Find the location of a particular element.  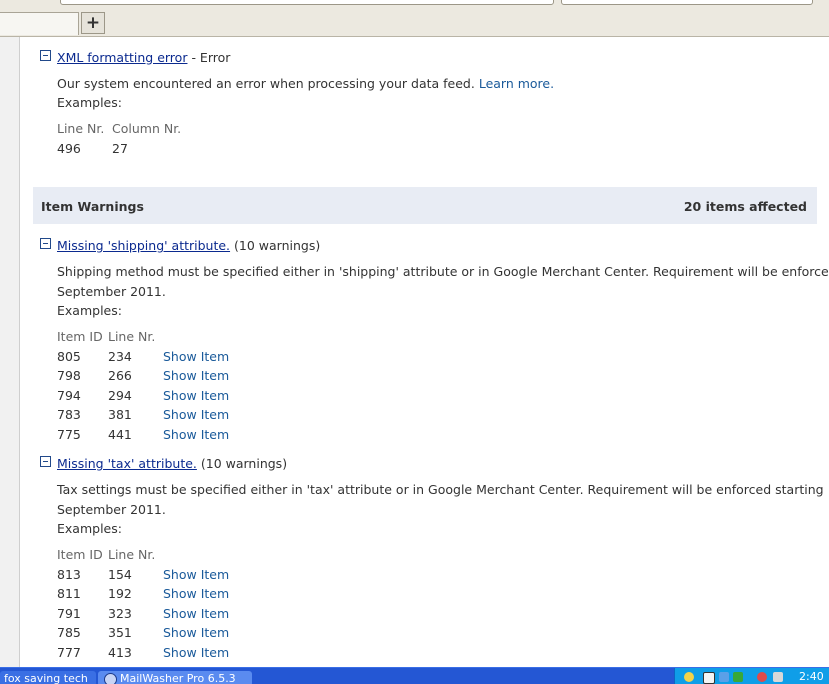

table-cell: 805 is located at coordinates (69, 356).